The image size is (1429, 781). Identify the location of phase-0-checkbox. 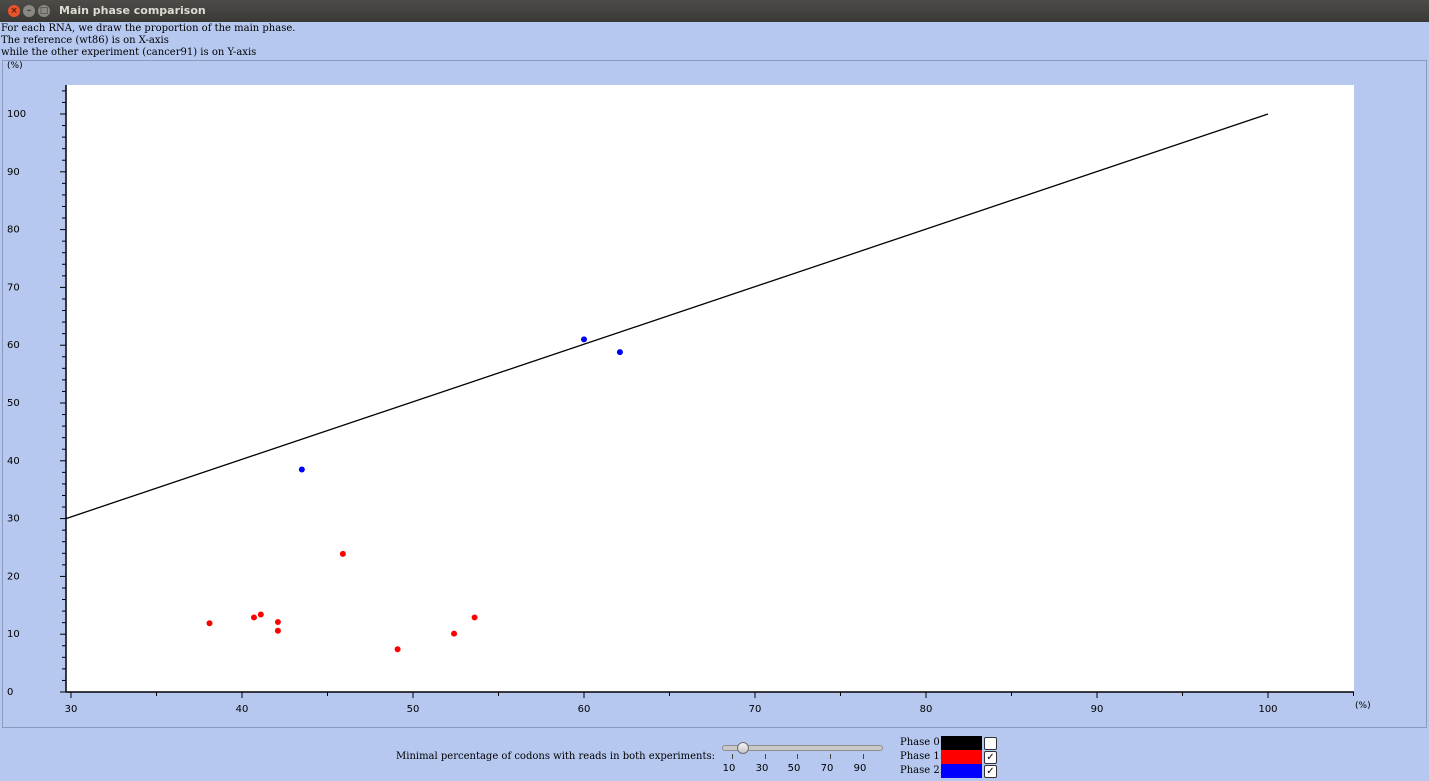
(990, 743).